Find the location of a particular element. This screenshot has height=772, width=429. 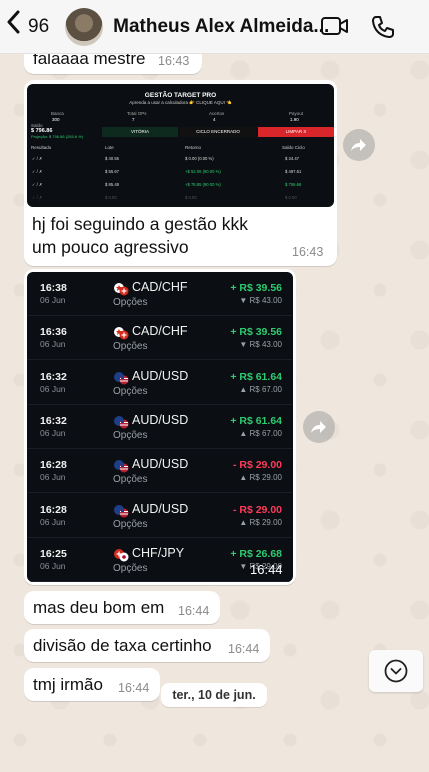

row-retorno: +$ 78.85 (90.00 %) is located at coordinates (203, 184).